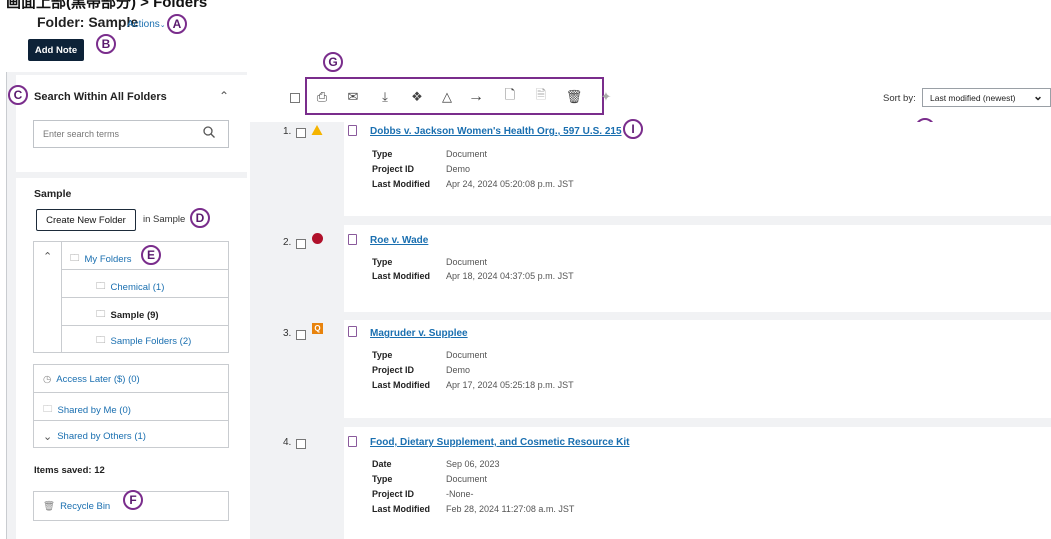 The image size is (1051, 539). Describe the element at coordinates (164, 219) in the screenshot. I see `in-sample-label: in Sample` at that location.